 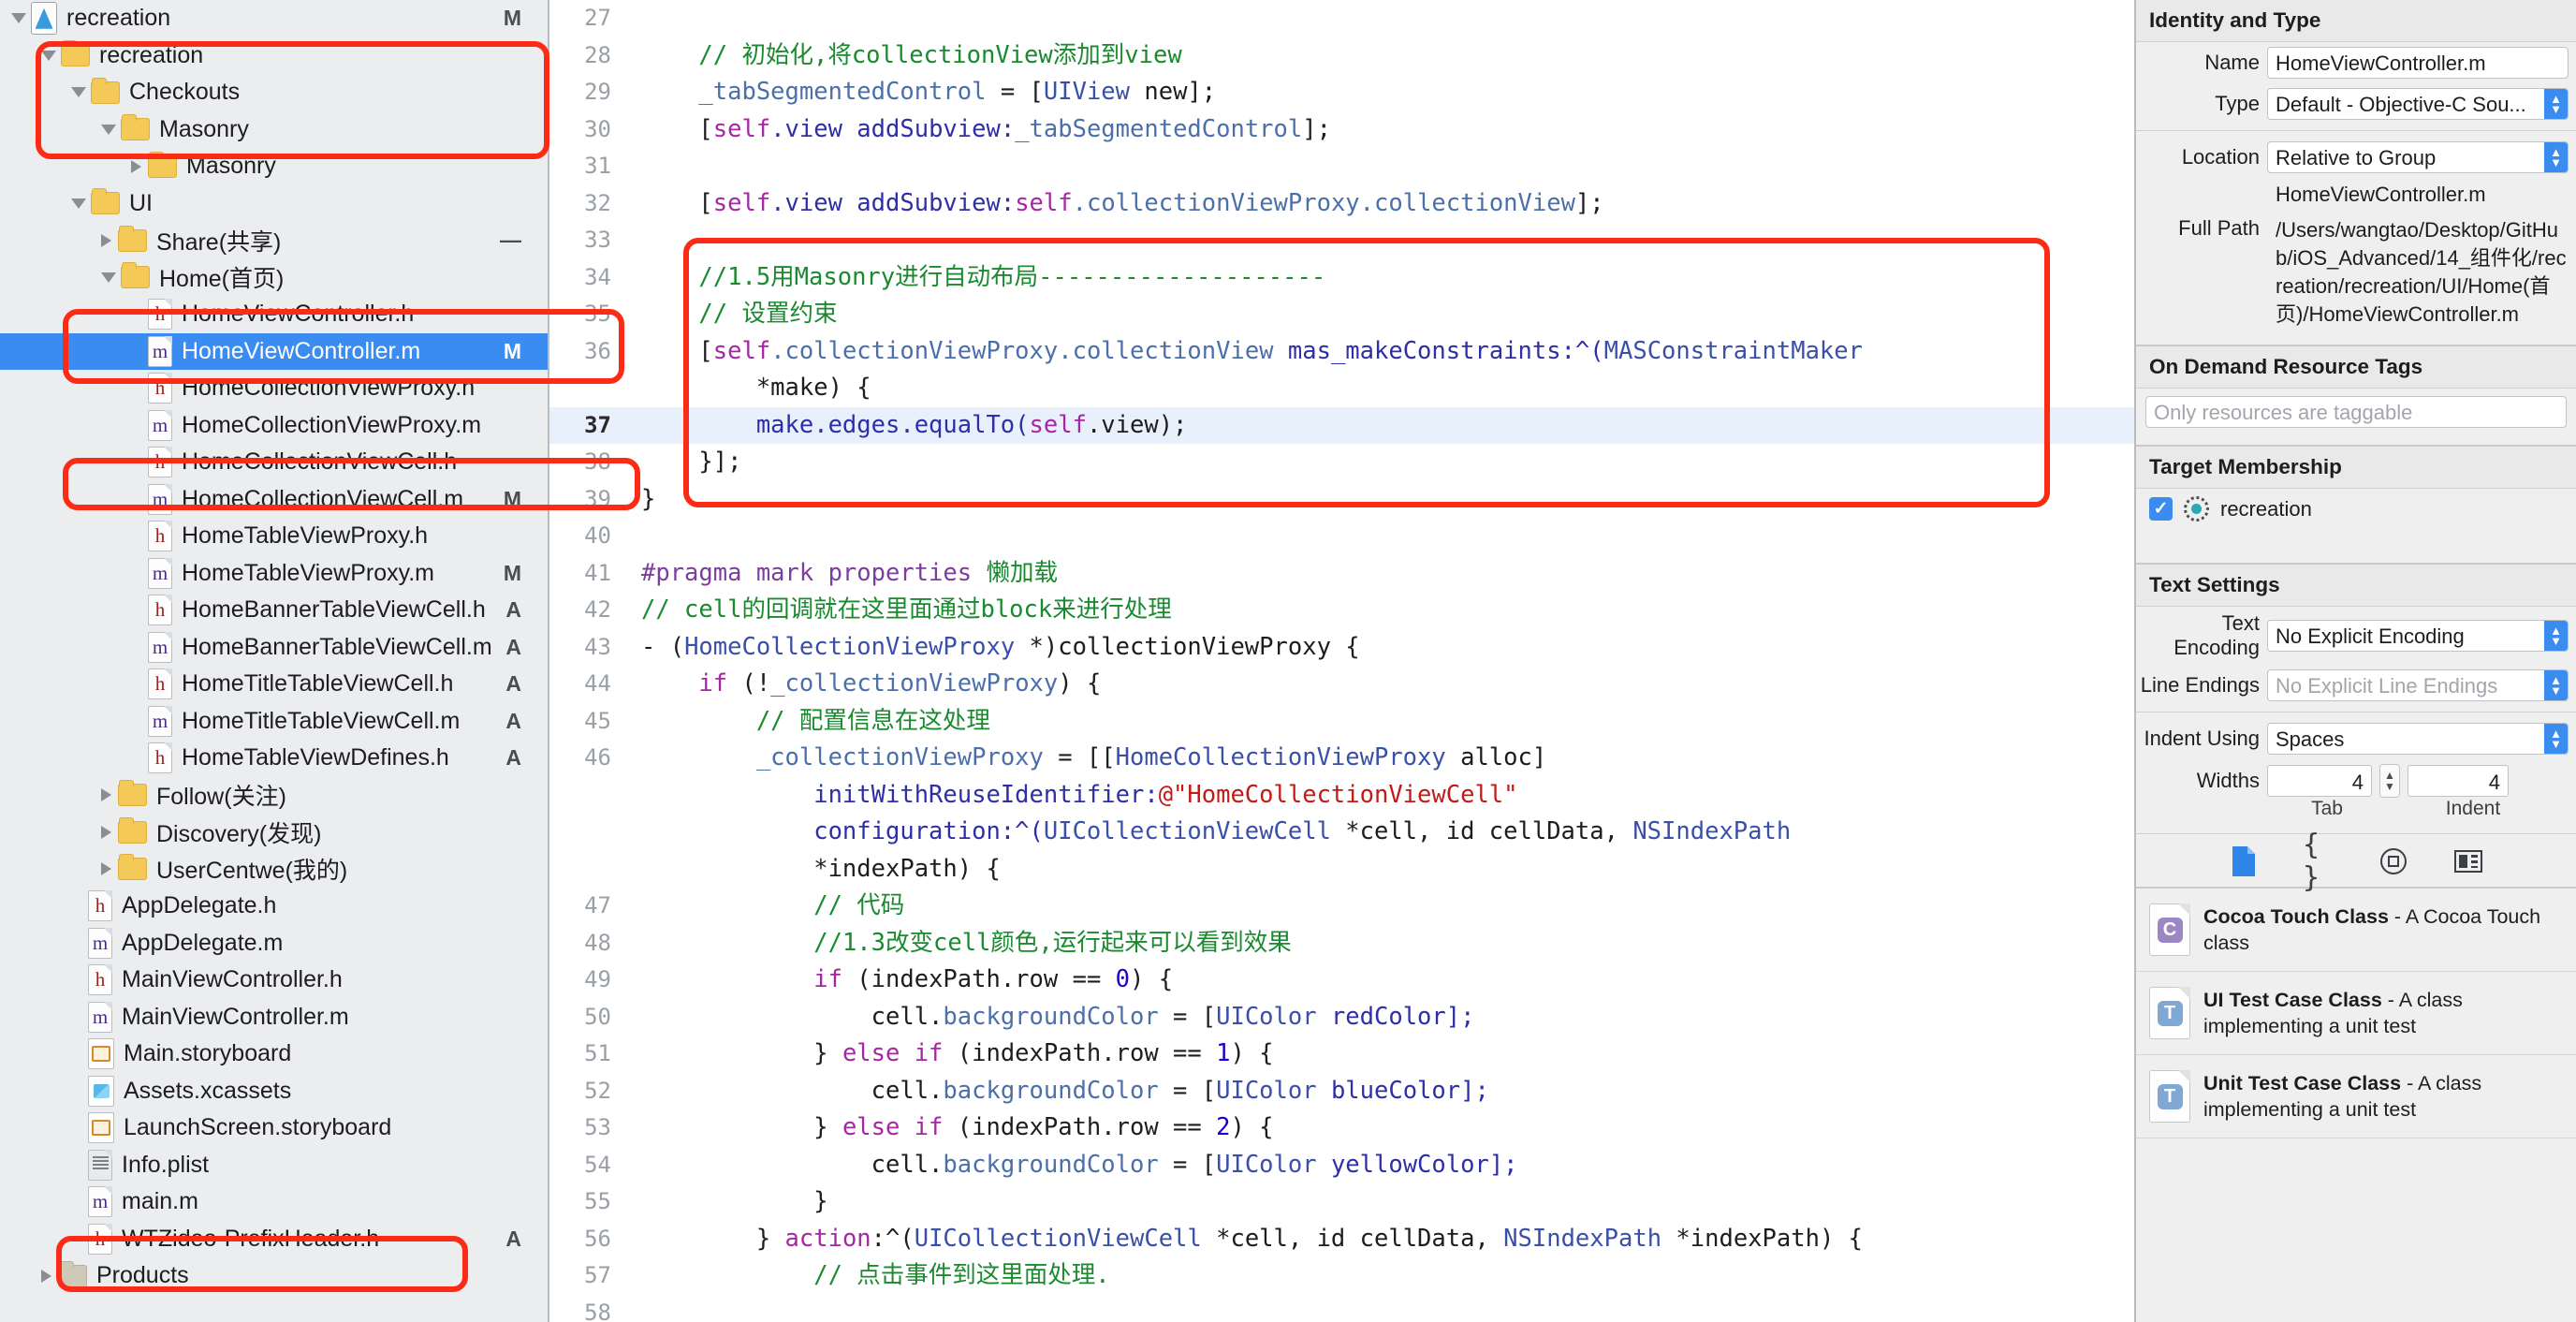 I want to click on indent-using-popup: Spaces ▲ ▼, so click(x=2418, y=739).